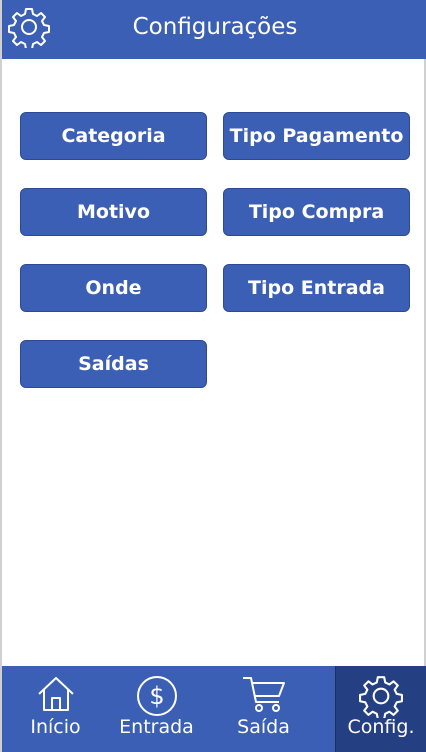 The image size is (426, 752). I want to click on categoria-button: Categoria, so click(113, 136).